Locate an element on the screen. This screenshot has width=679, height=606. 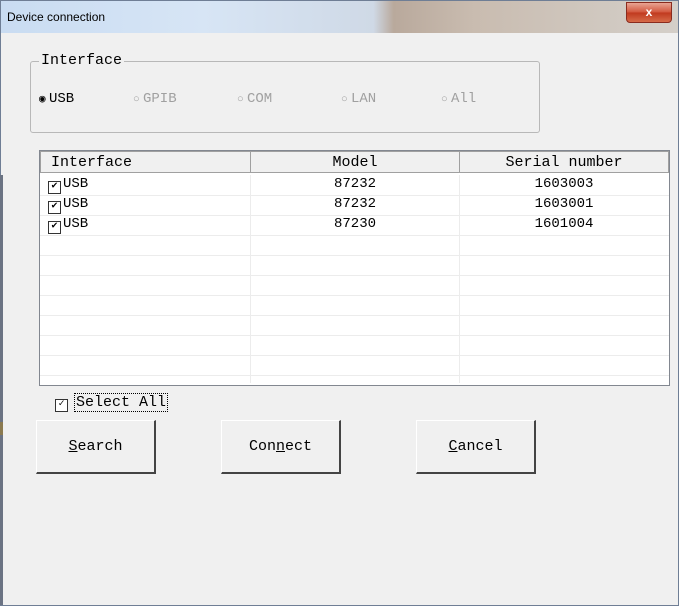
radio-selected-icon: ◉ is located at coordinates (42, 100).